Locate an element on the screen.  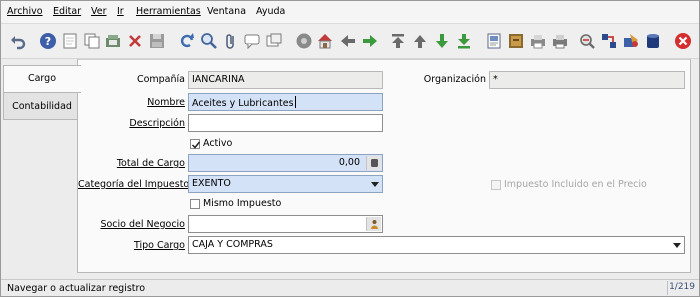
toolbar: ? is located at coordinates (350, 41).